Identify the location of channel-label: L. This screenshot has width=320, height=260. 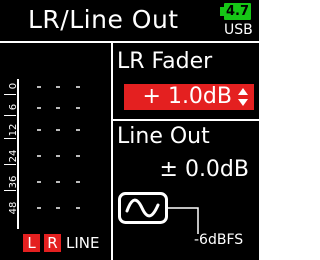
(31, 243).